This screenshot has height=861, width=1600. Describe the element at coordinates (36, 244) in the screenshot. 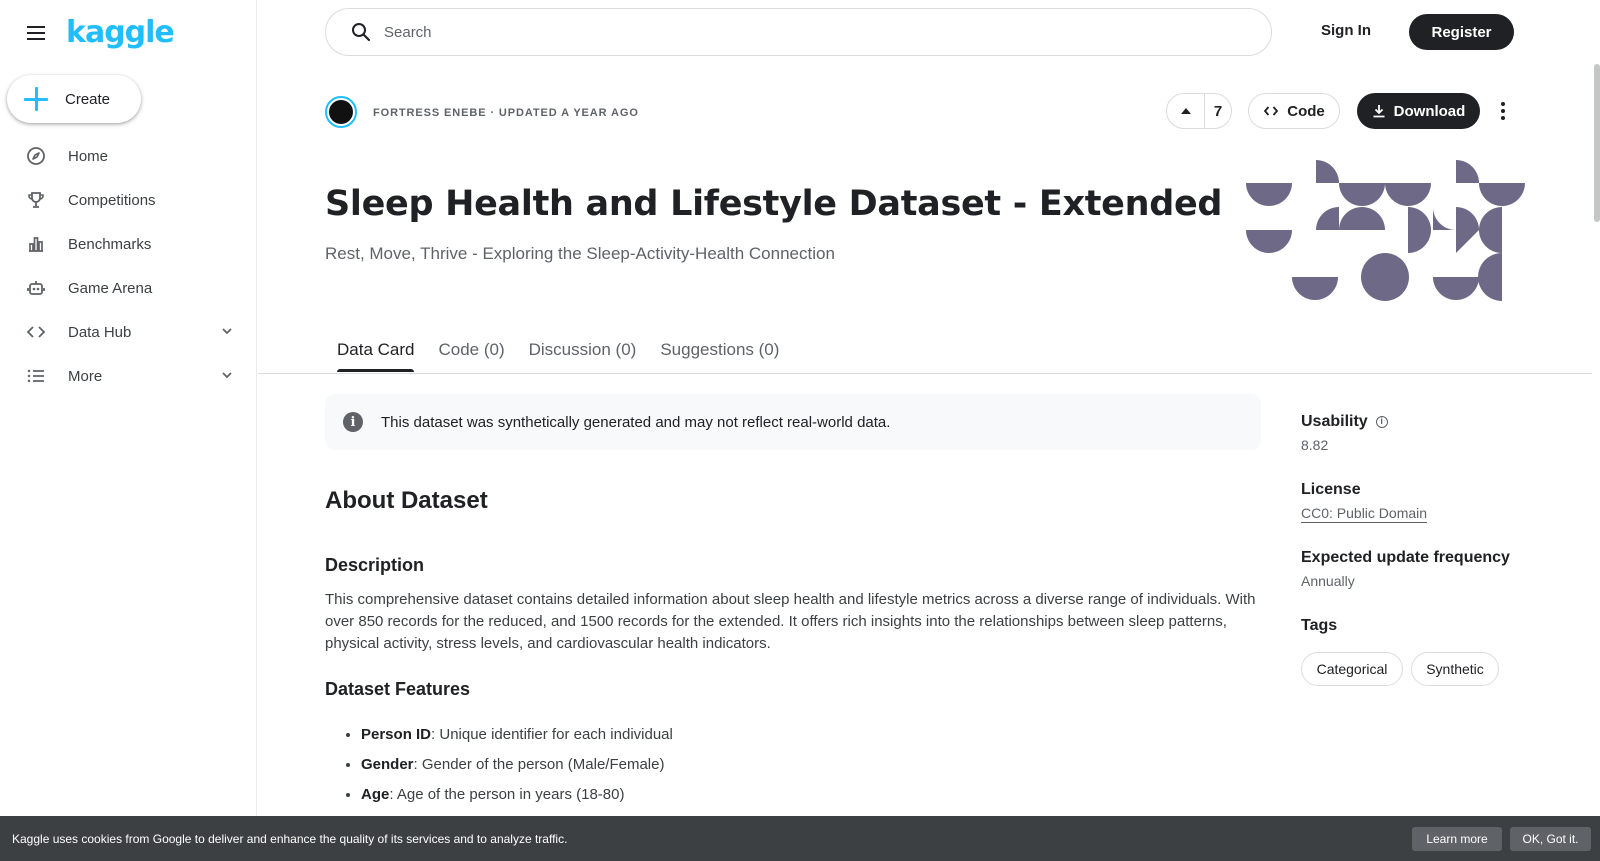

I see `bar-chart-icon` at that location.